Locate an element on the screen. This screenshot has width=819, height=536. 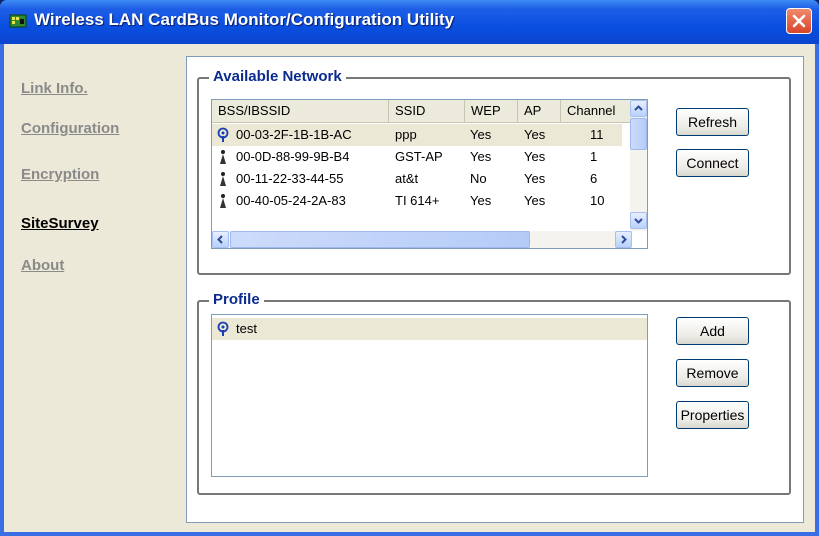
row-ssid: GST-AP is located at coordinates (419, 156).